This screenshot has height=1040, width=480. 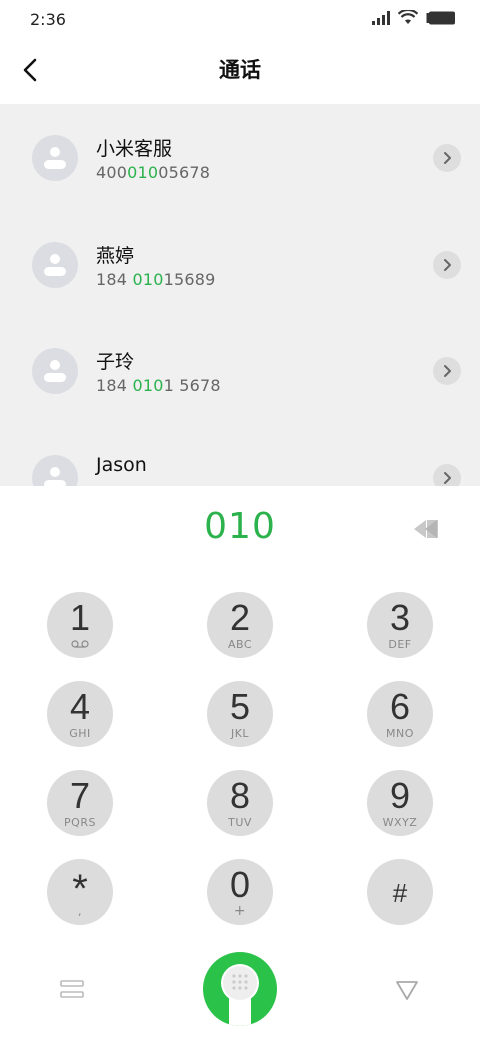 What do you see at coordinates (156, 279) in the screenshot?
I see `contact-number: 184 01015689` at bounding box center [156, 279].